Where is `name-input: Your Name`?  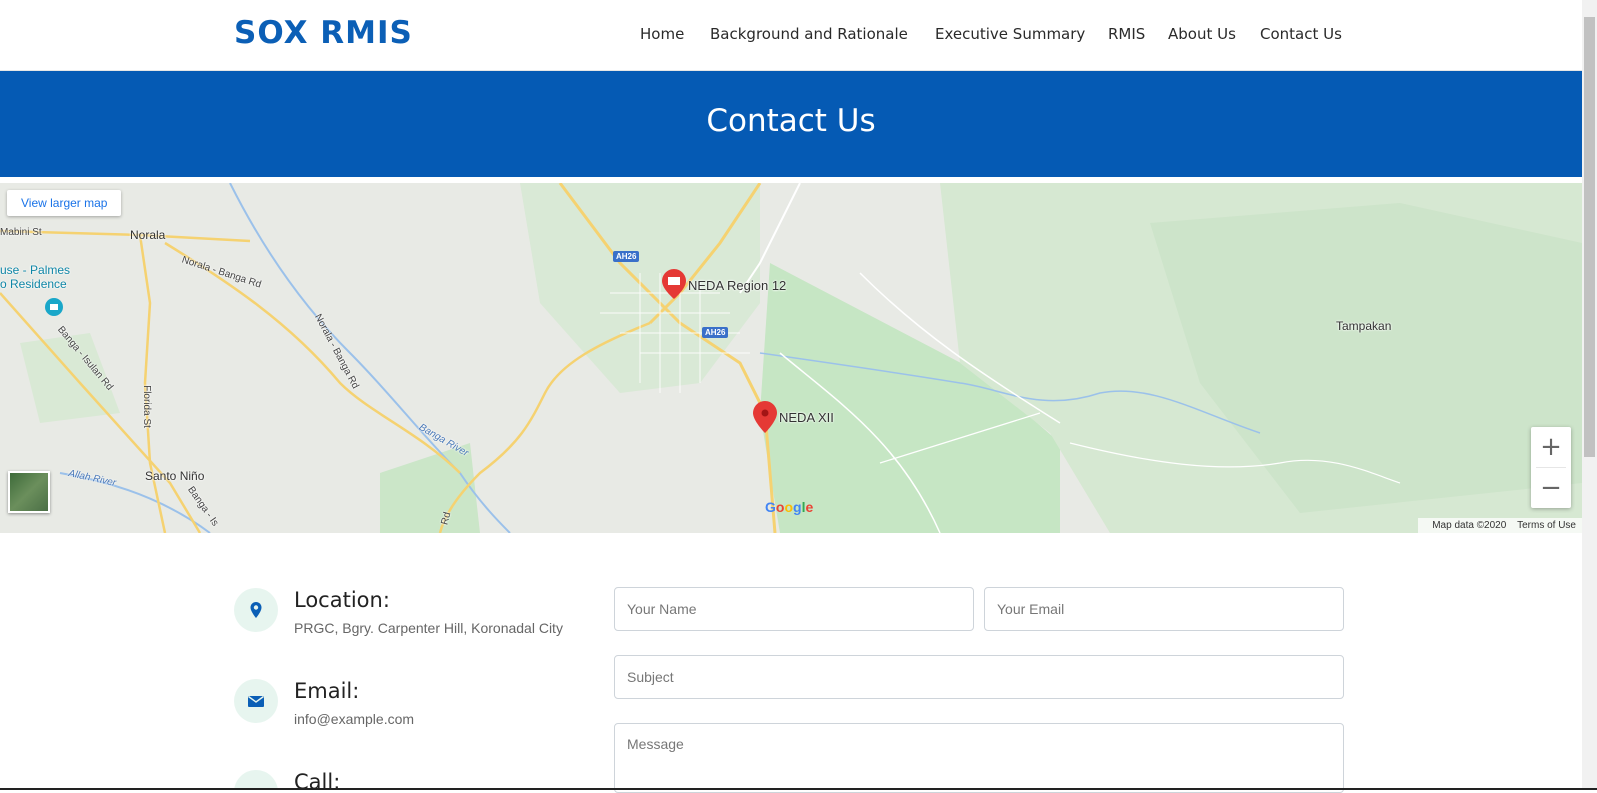 name-input: Your Name is located at coordinates (794, 609).